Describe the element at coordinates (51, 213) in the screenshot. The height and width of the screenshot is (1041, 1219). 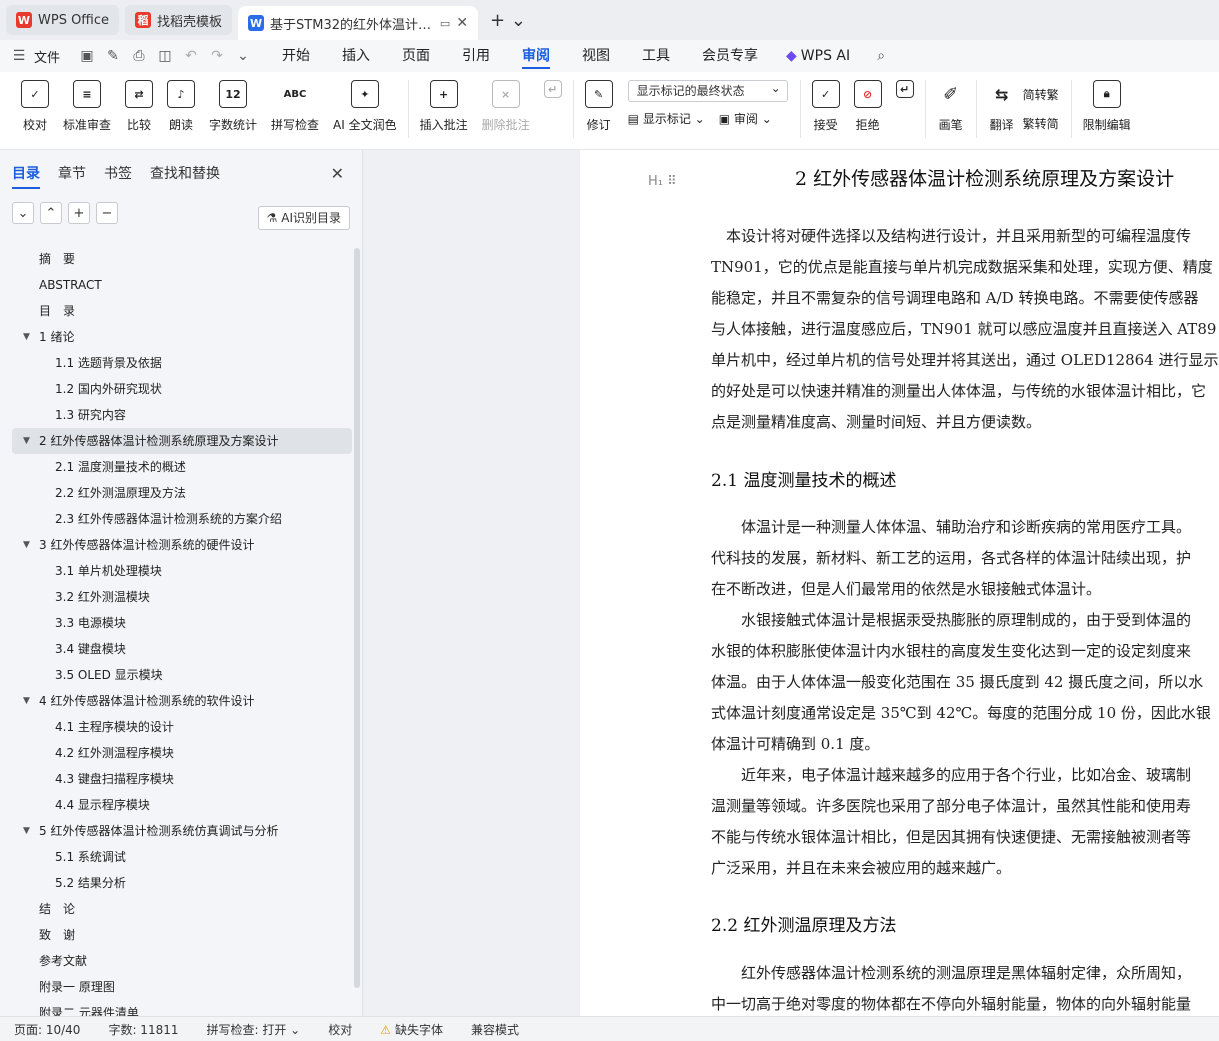
I see `expand-icon: ⌃` at that location.